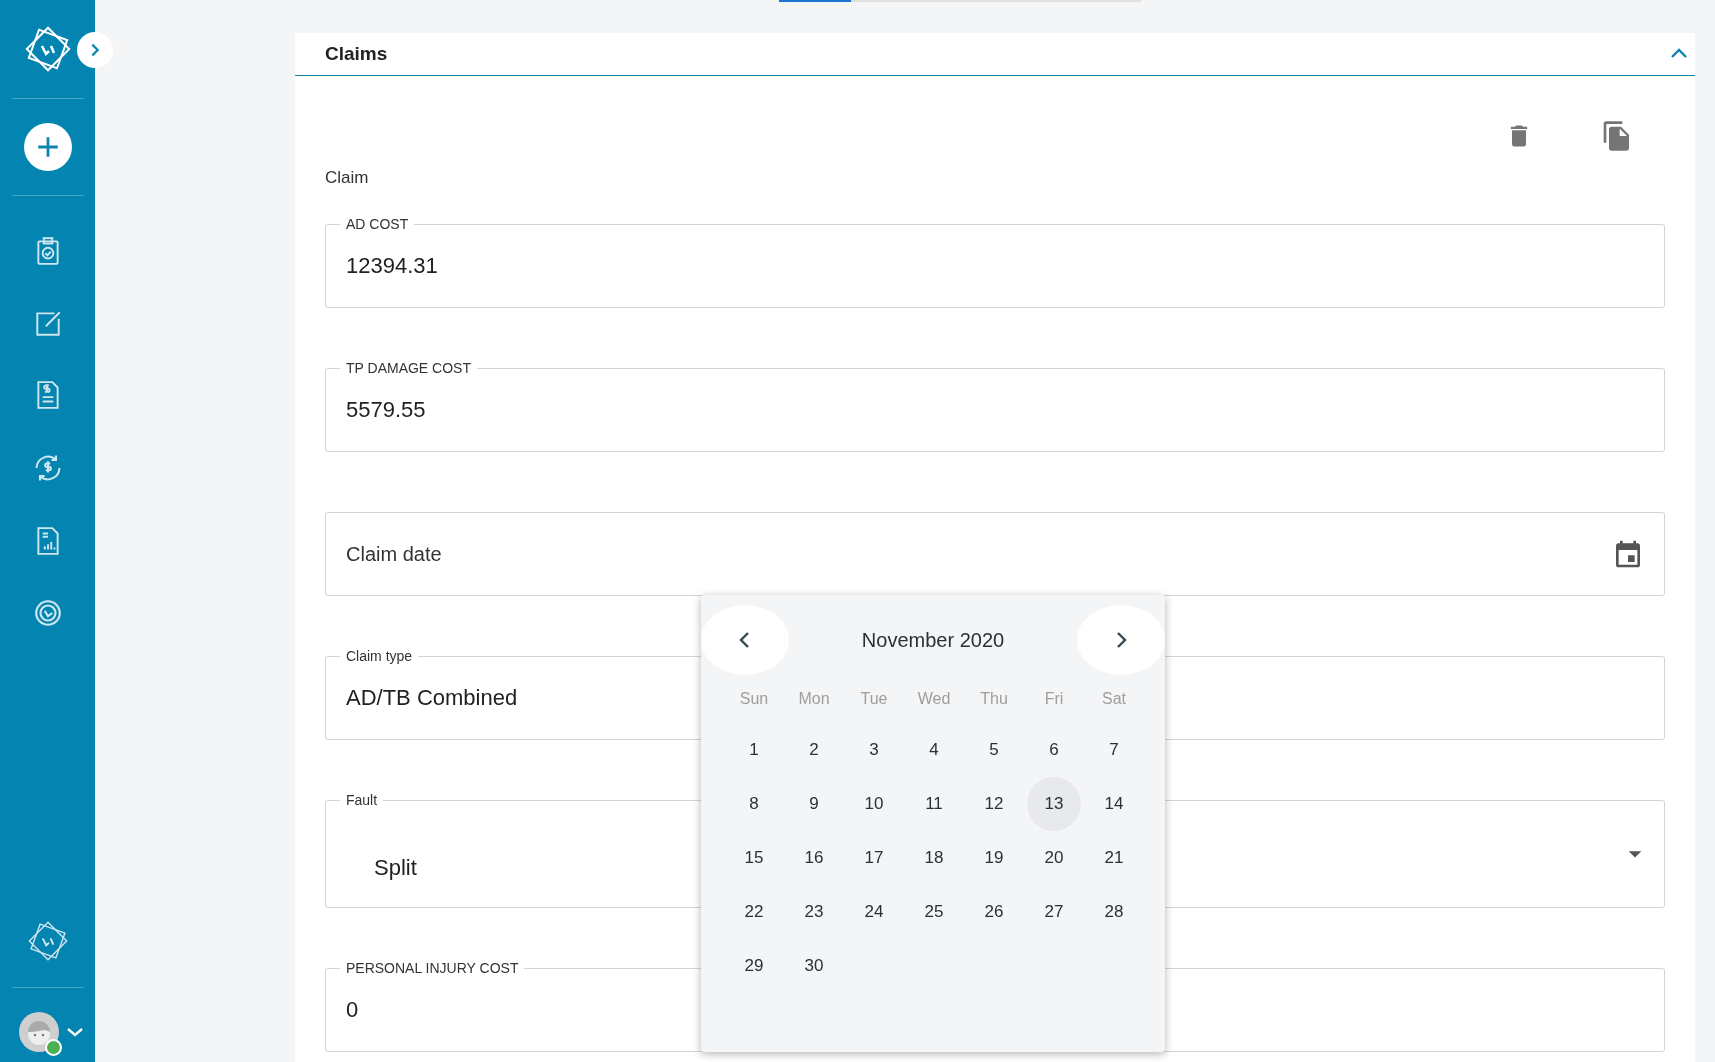 The image size is (1715, 1062). I want to click on field-value: AD/TB Combined, so click(432, 698).